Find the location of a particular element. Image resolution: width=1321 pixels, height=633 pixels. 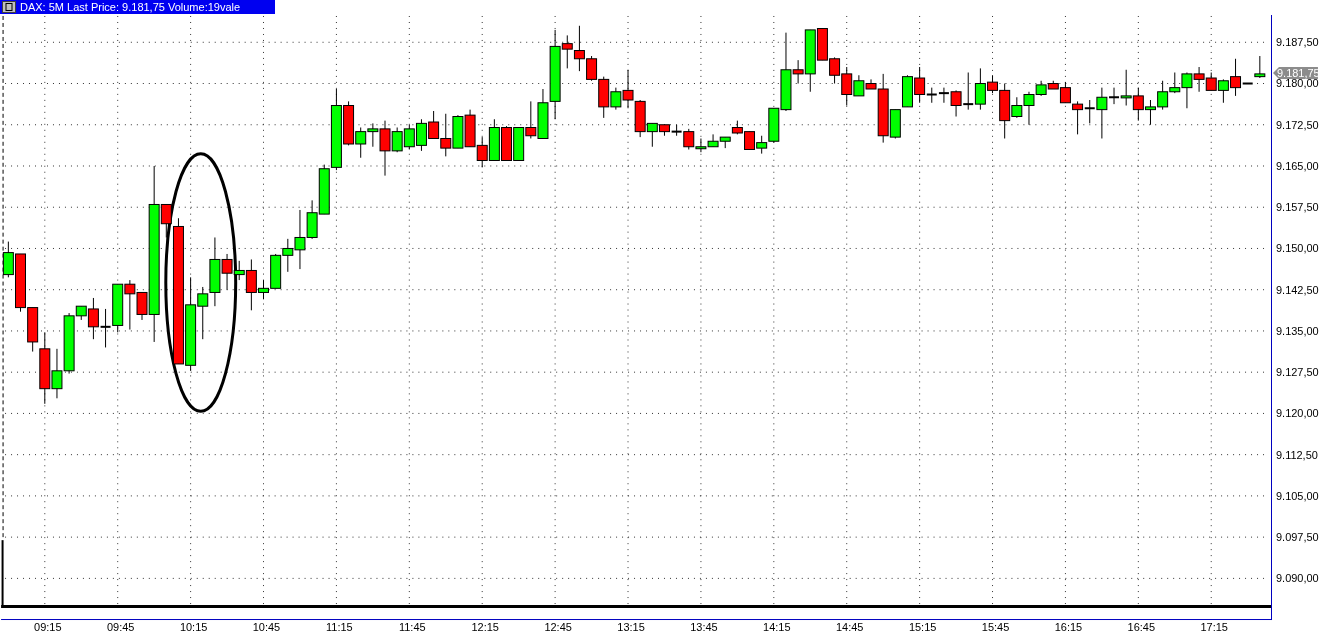

time-label: 09:45 is located at coordinates (121, 627).